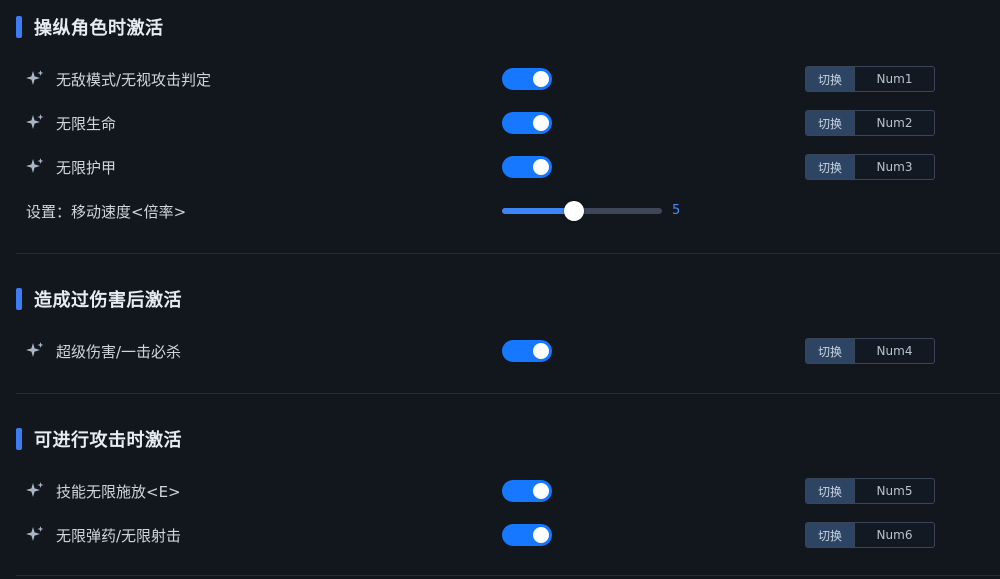 The image size is (1000, 579). Describe the element at coordinates (500, 211) in the screenshot. I see `setting-row: 设置：移动速度<倍率> 5` at that location.